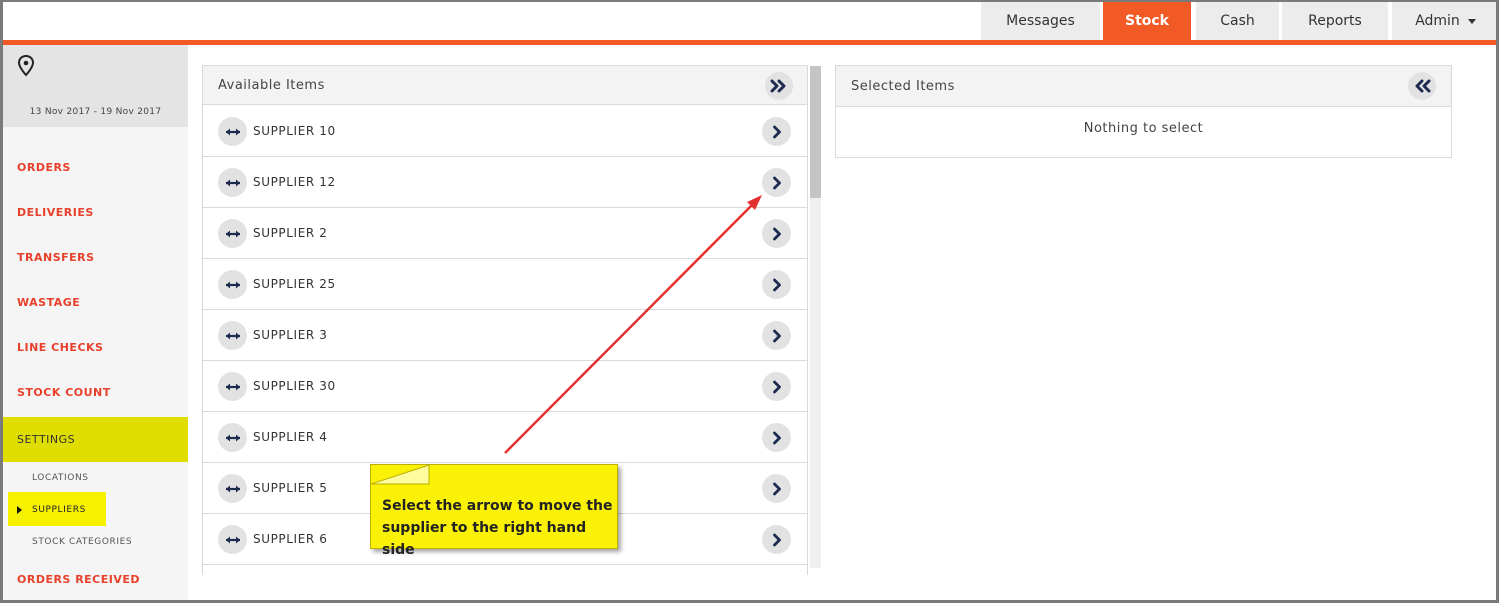 This screenshot has height=603, width=1499. What do you see at coordinates (400, 475) in the screenshot?
I see `callout-fold-icon` at bounding box center [400, 475].